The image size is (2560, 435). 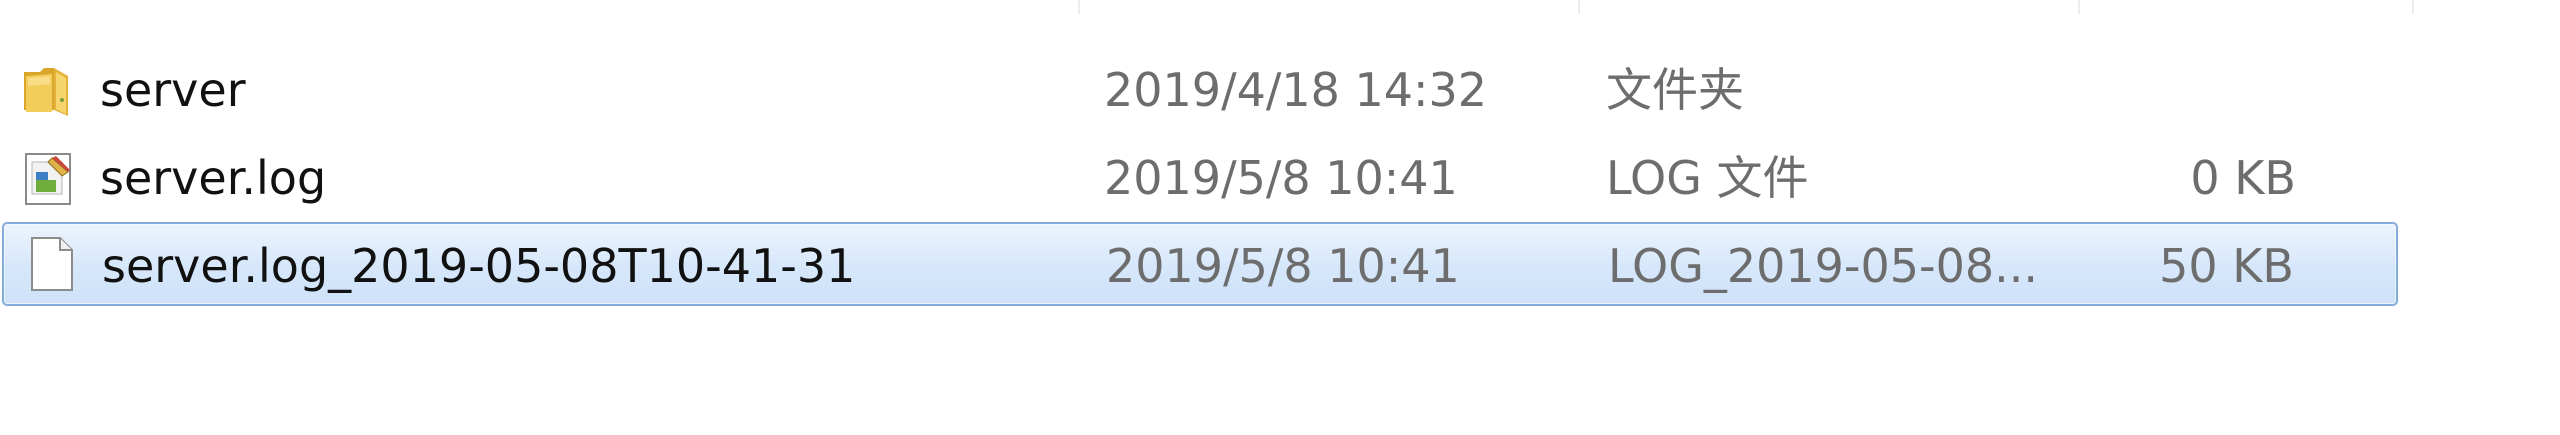 I want to click on file-size: 50 KB, so click(x=2226, y=266).